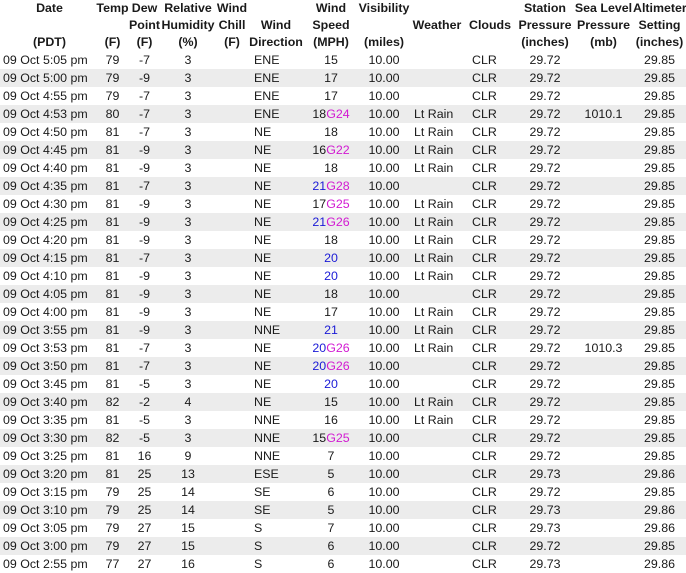  Describe the element at coordinates (144, 510) in the screenshot. I see `cell-dew-point: 25` at that location.